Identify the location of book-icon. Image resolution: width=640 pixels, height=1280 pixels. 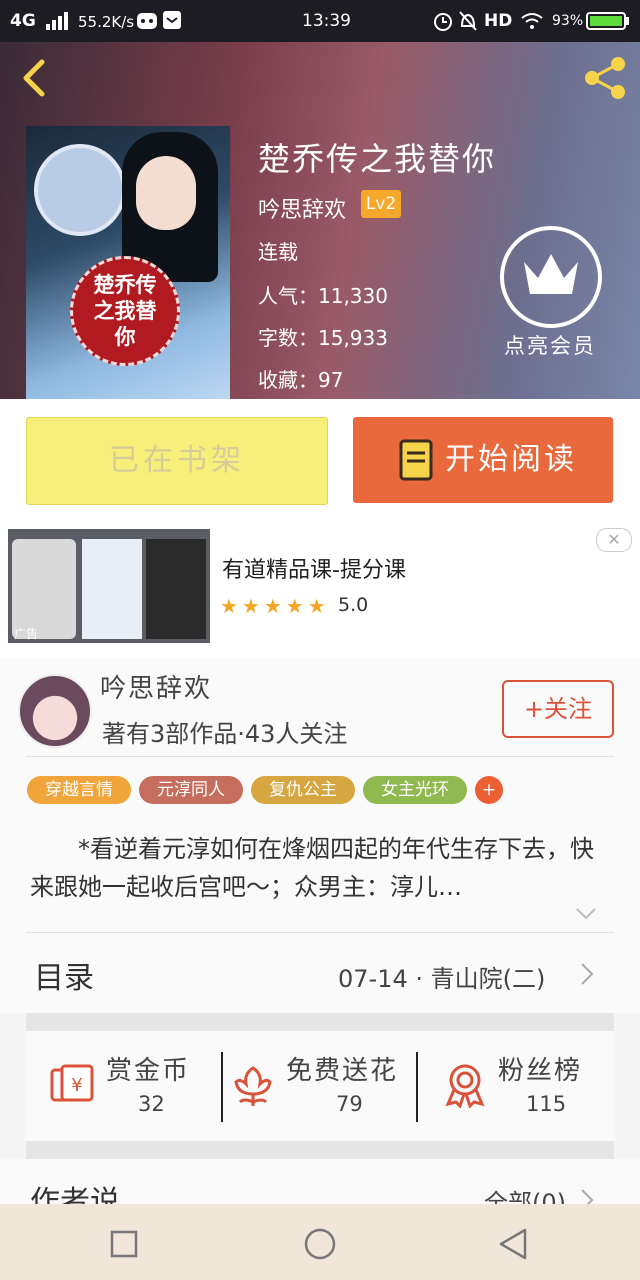
(416, 460).